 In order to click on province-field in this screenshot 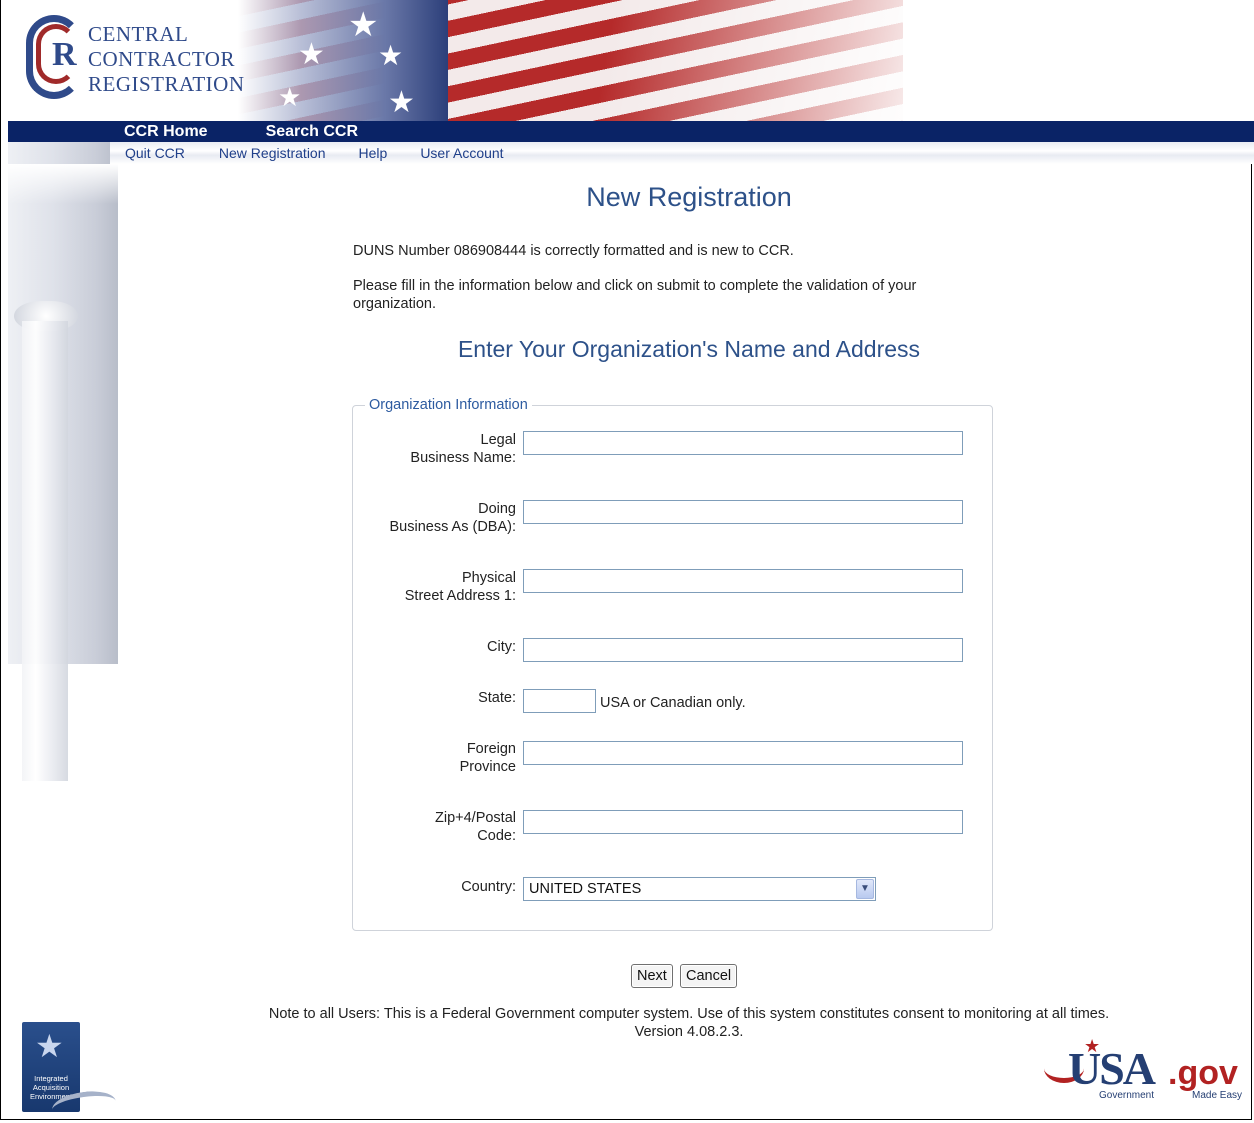, I will do `click(743, 753)`.